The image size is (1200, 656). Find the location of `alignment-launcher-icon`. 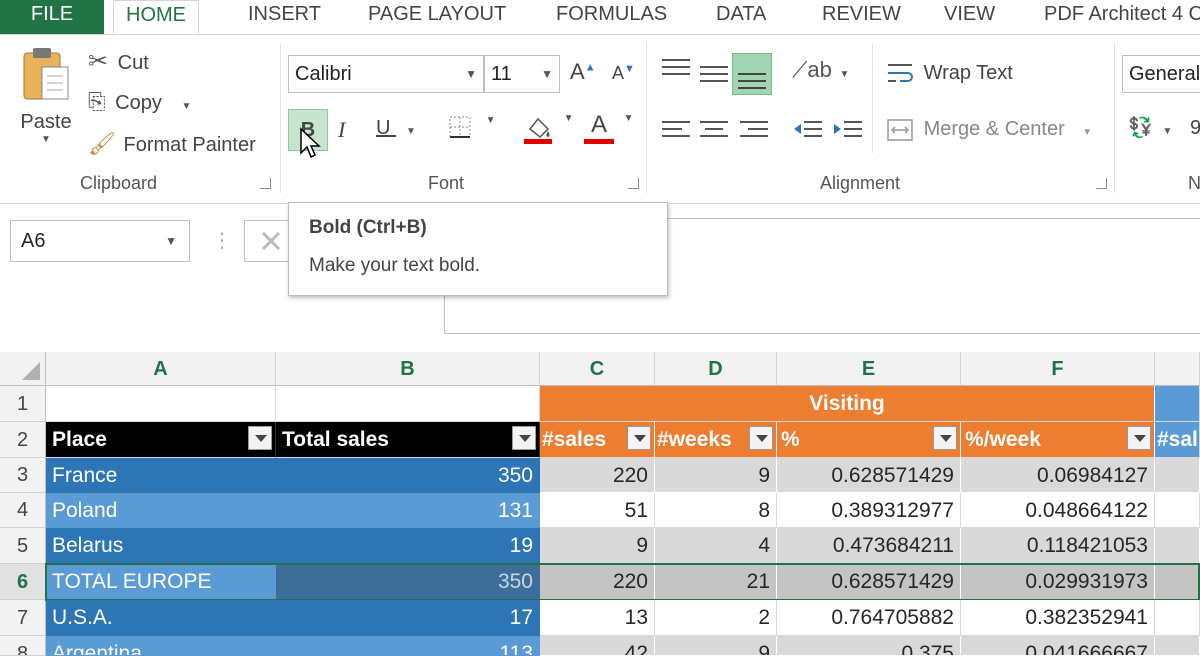

alignment-launcher-icon is located at coordinates (1101, 183).